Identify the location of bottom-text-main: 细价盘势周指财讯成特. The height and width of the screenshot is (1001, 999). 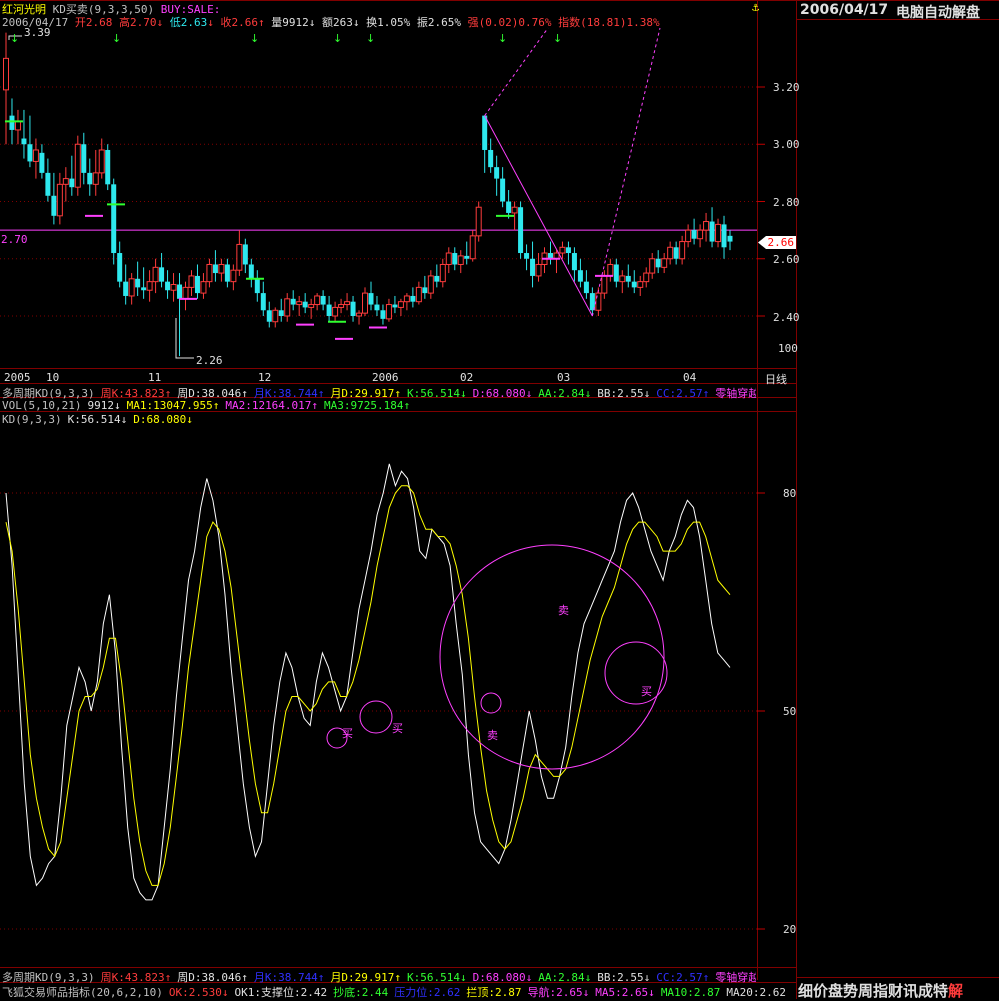
(873, 991).